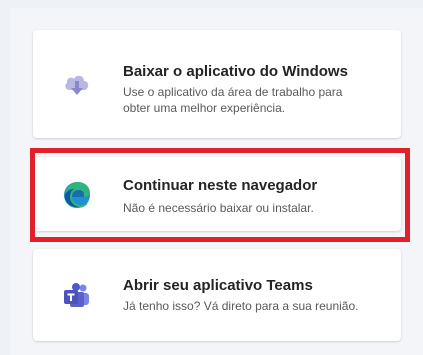 This screenshot has width=423, height=355. I want to click on teams-icon, so click(77, 296).